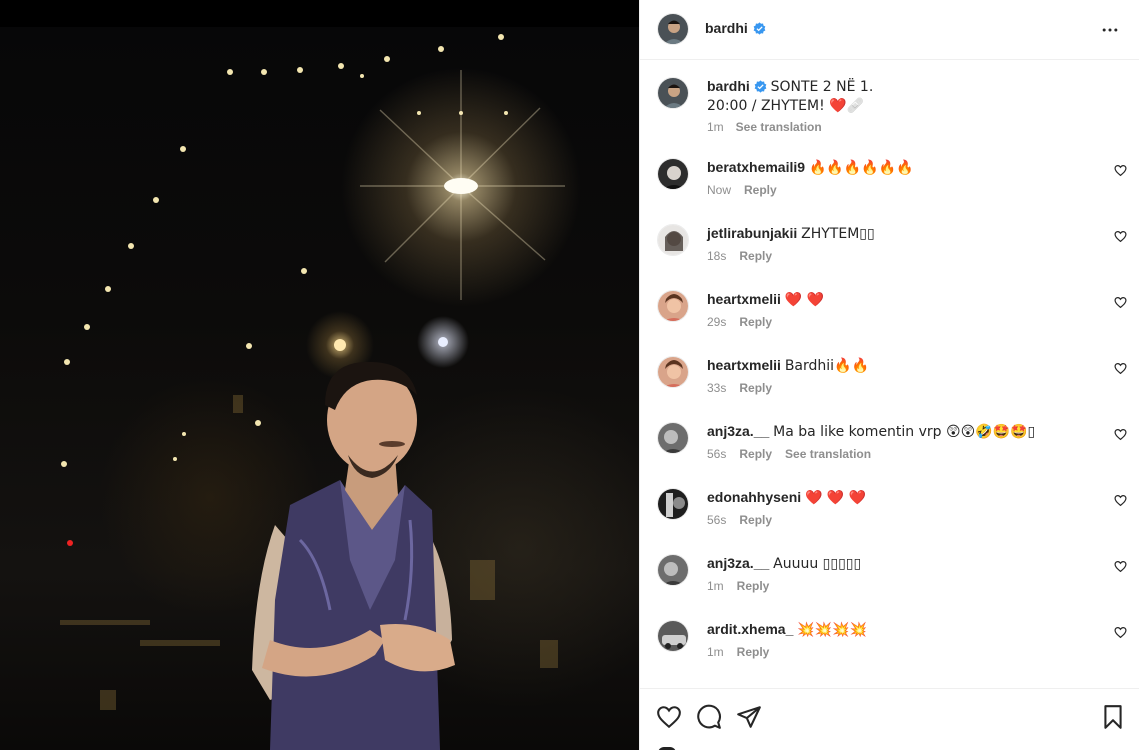 The width and height of the screenshot is (1139, 750). I want to click on comment-meta: 33s Reply, so click(739, 388).